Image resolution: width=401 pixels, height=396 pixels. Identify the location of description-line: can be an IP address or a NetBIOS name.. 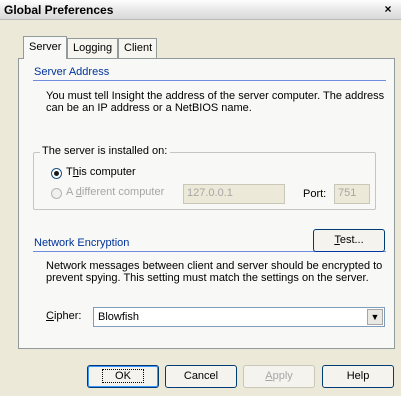
(149, 108).